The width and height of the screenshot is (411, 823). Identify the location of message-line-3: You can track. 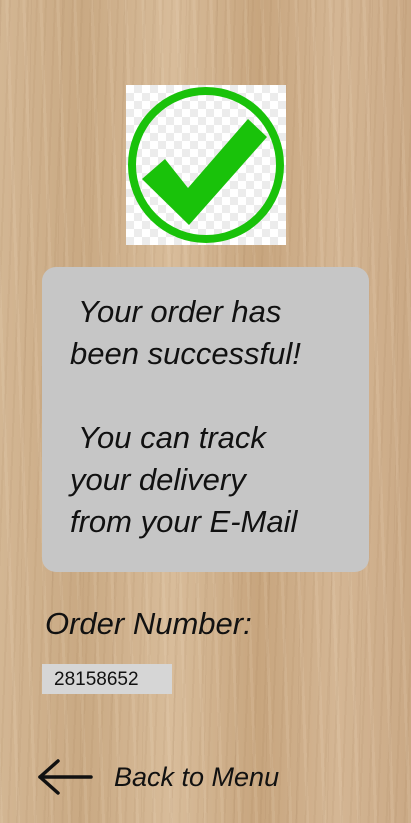
(168, 437).